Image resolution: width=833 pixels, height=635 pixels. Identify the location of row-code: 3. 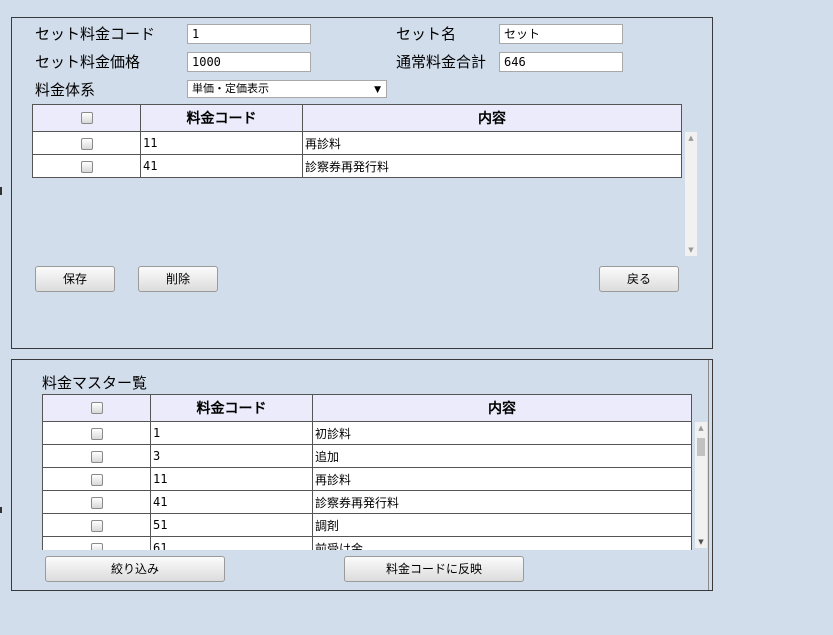
(231, 456).